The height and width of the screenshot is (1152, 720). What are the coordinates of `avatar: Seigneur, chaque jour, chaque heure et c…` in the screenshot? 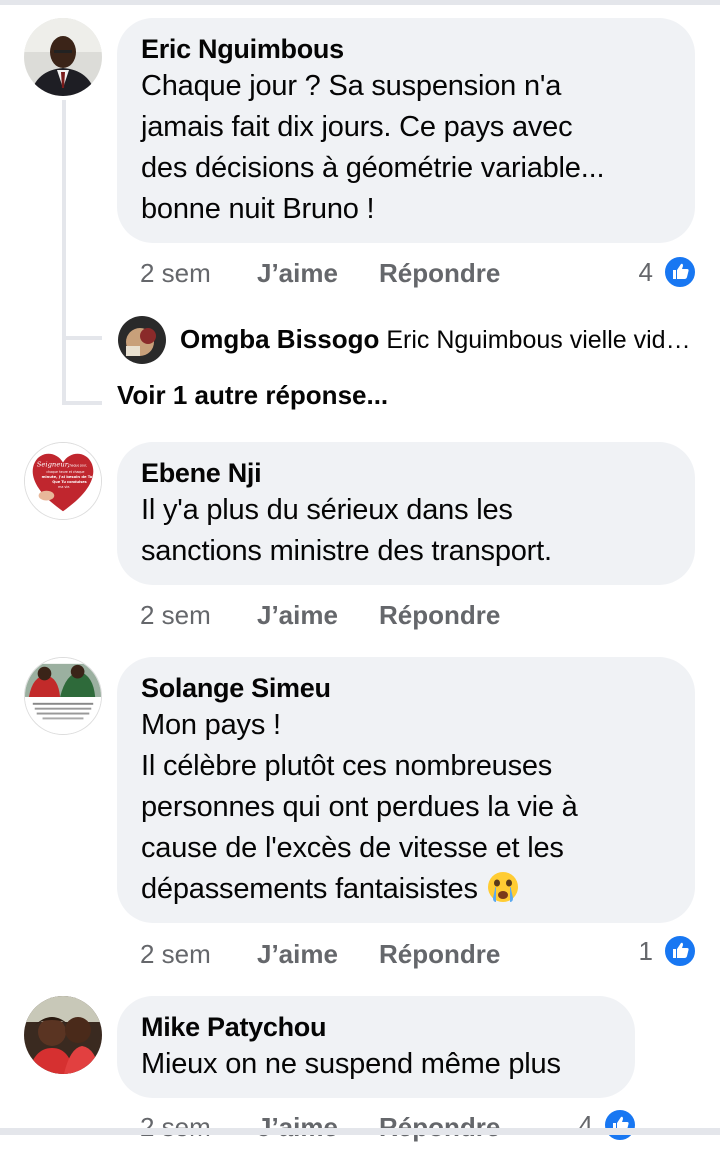 It's located at (63, 481).